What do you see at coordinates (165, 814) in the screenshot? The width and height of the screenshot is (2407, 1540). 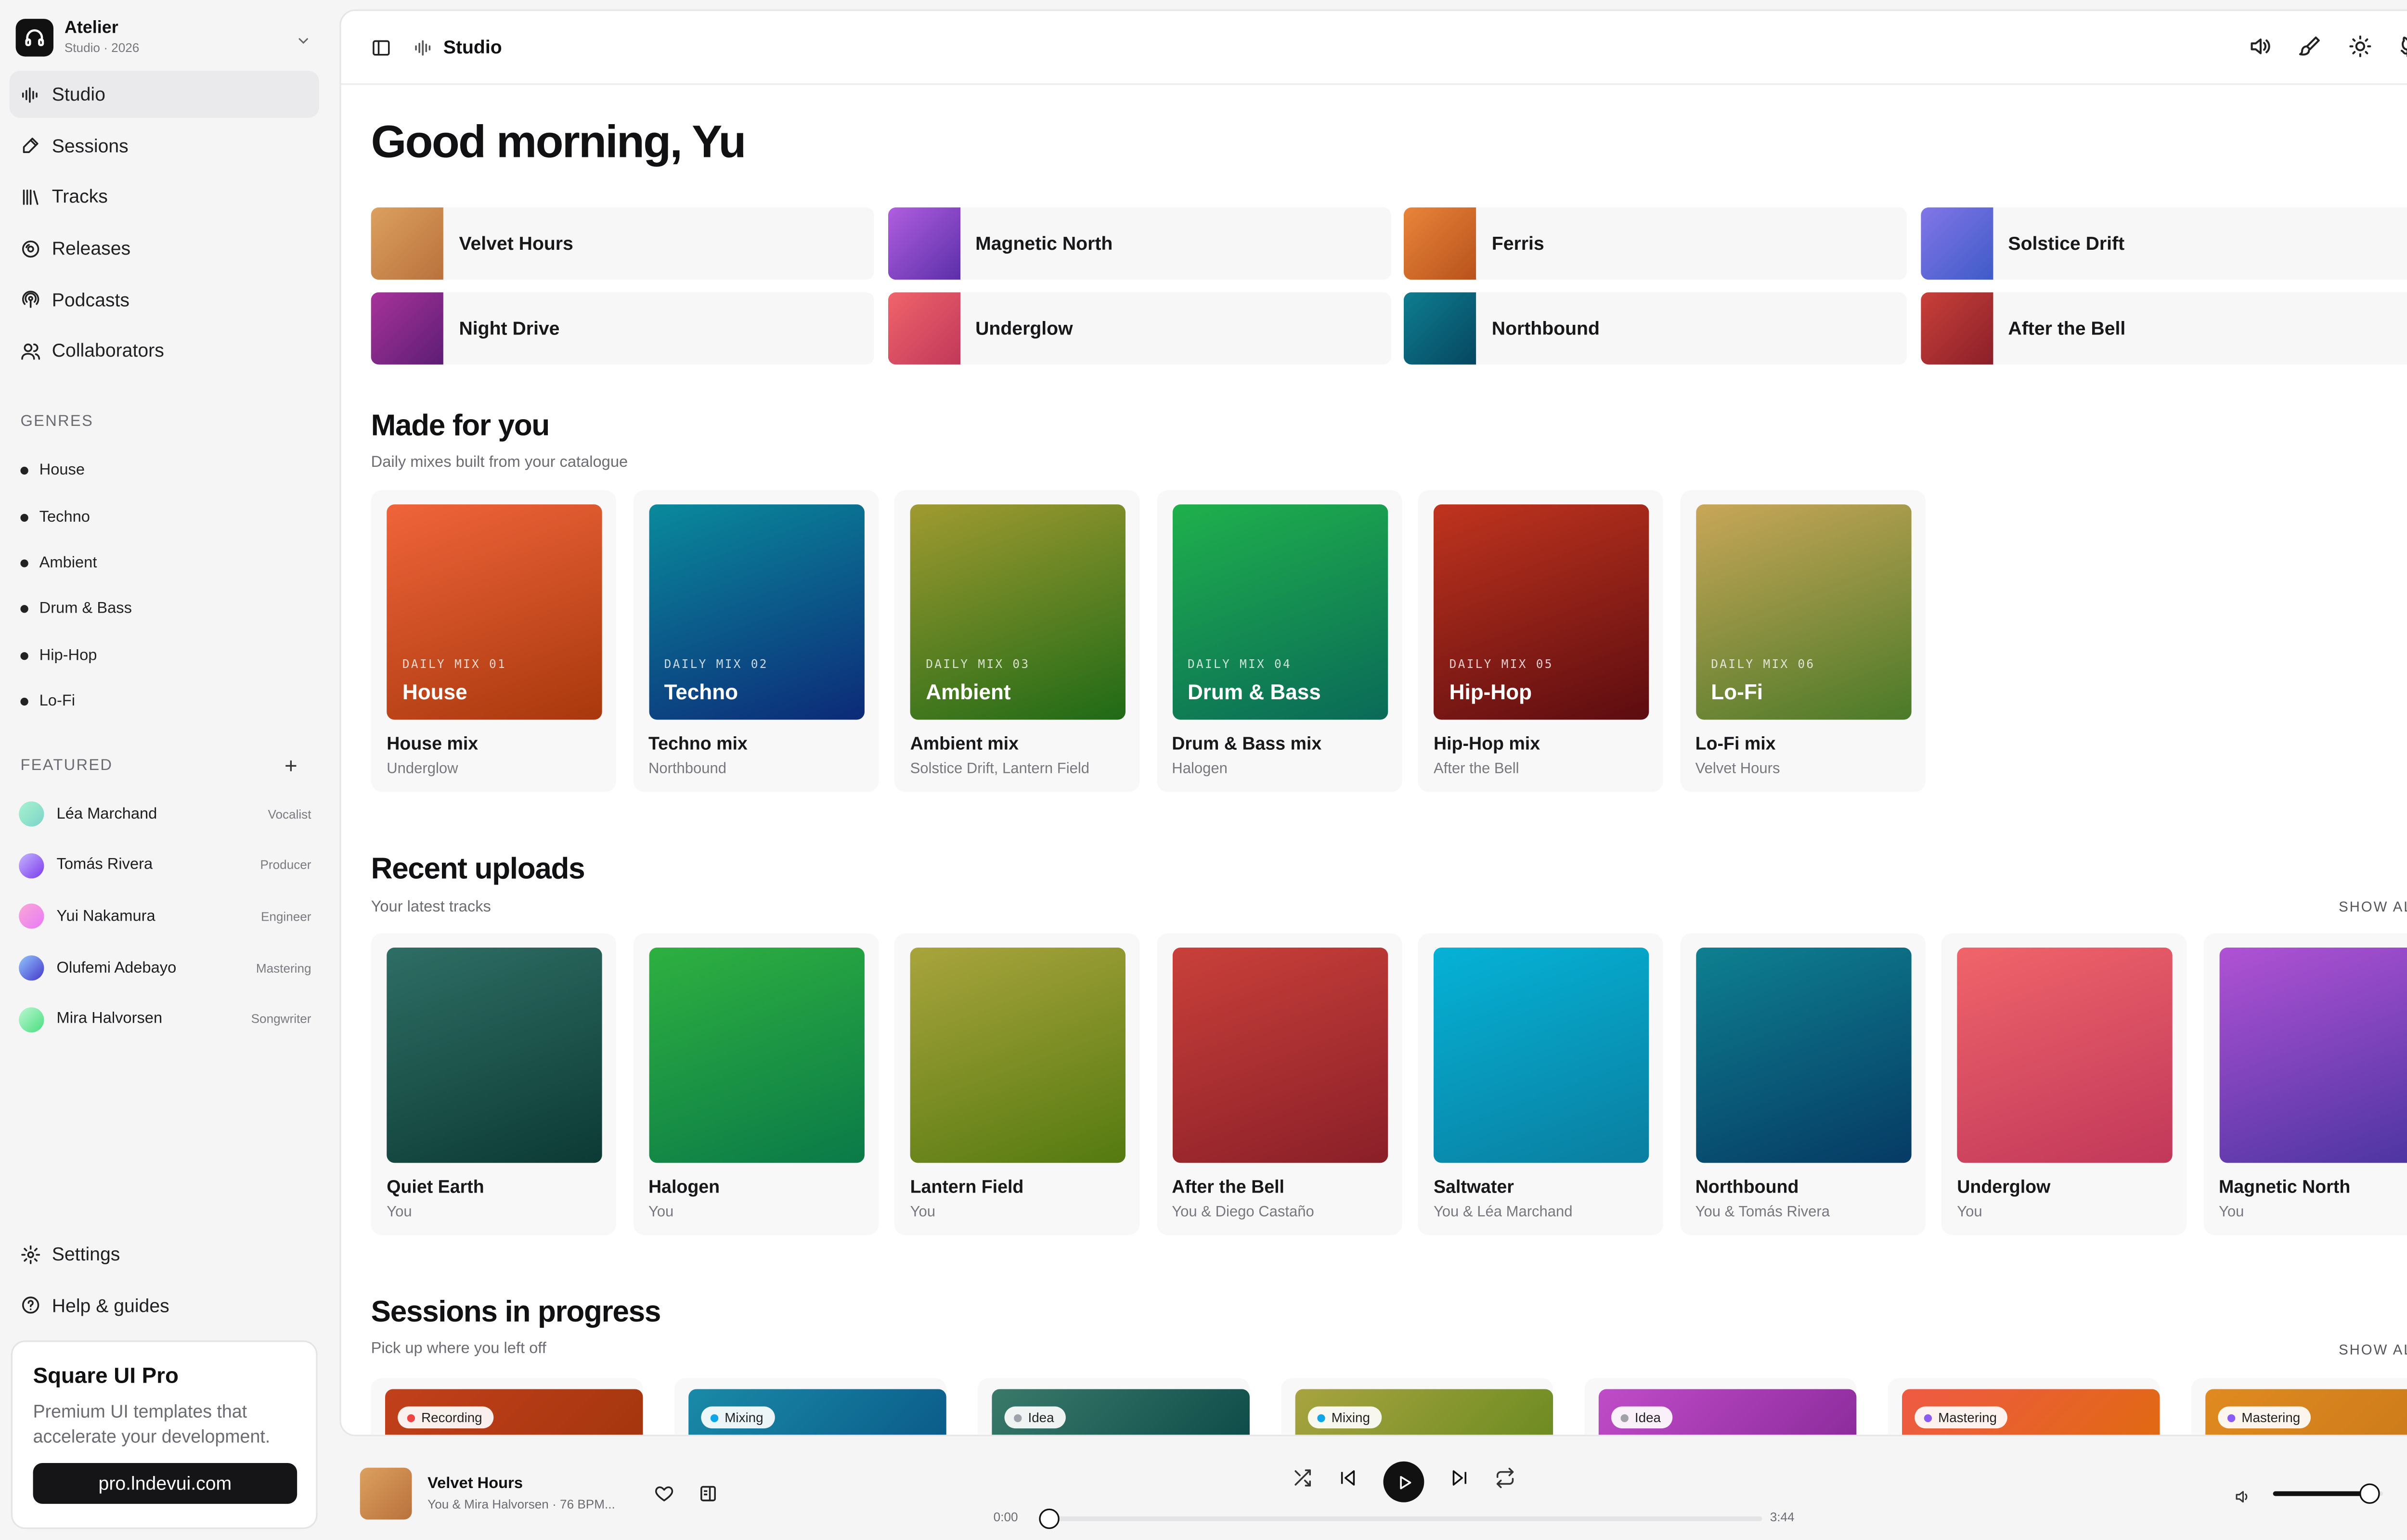 I see `collaborator-item: Léa Marchand Vocalist` at bounding box center [165, 814].